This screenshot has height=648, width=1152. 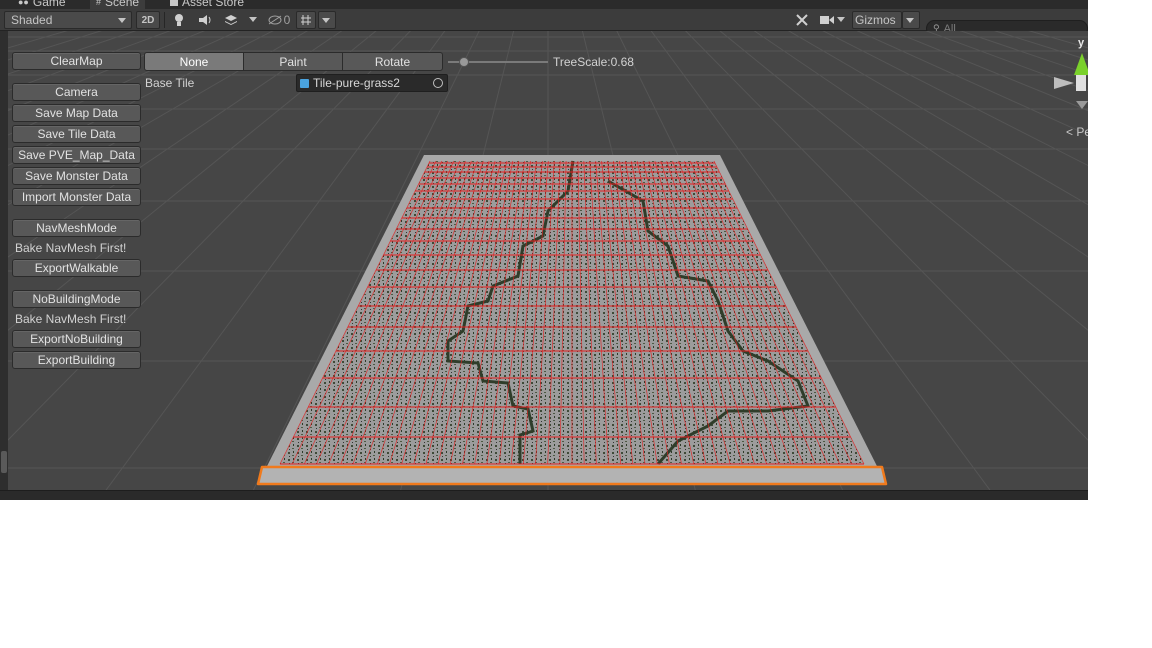 I want to click on scroll-handle, so click(x=4, y=462).